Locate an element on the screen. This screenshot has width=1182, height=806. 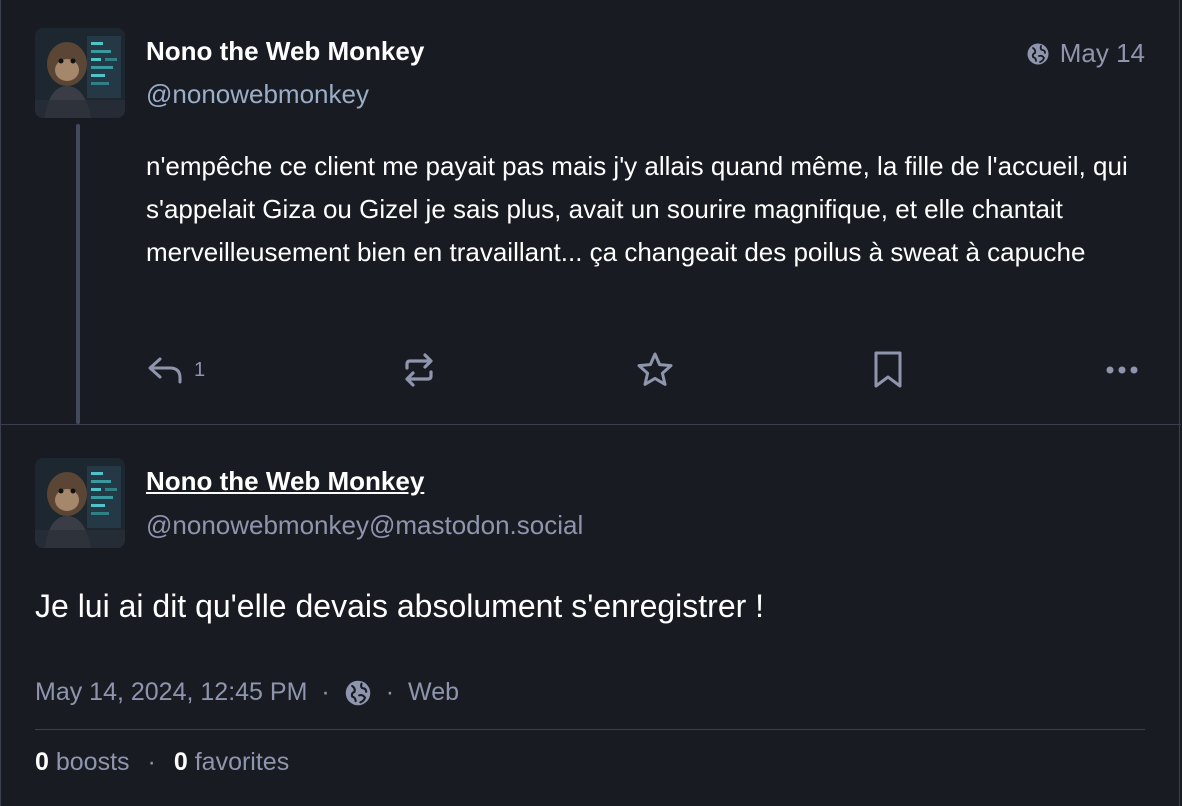
favorite-button is located at coordinates (655, 370).